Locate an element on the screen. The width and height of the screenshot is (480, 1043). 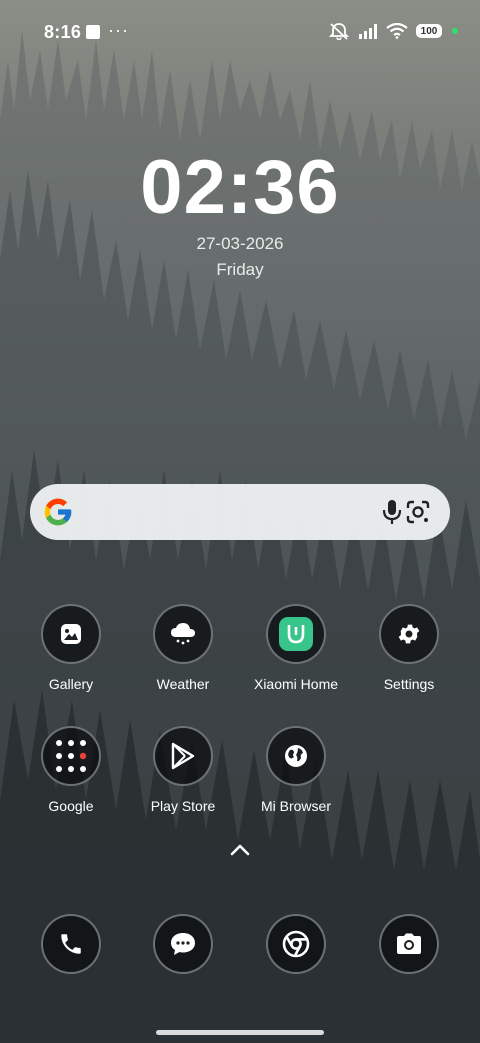
app-play-store: Play Store is located at coordinates (183, 770).